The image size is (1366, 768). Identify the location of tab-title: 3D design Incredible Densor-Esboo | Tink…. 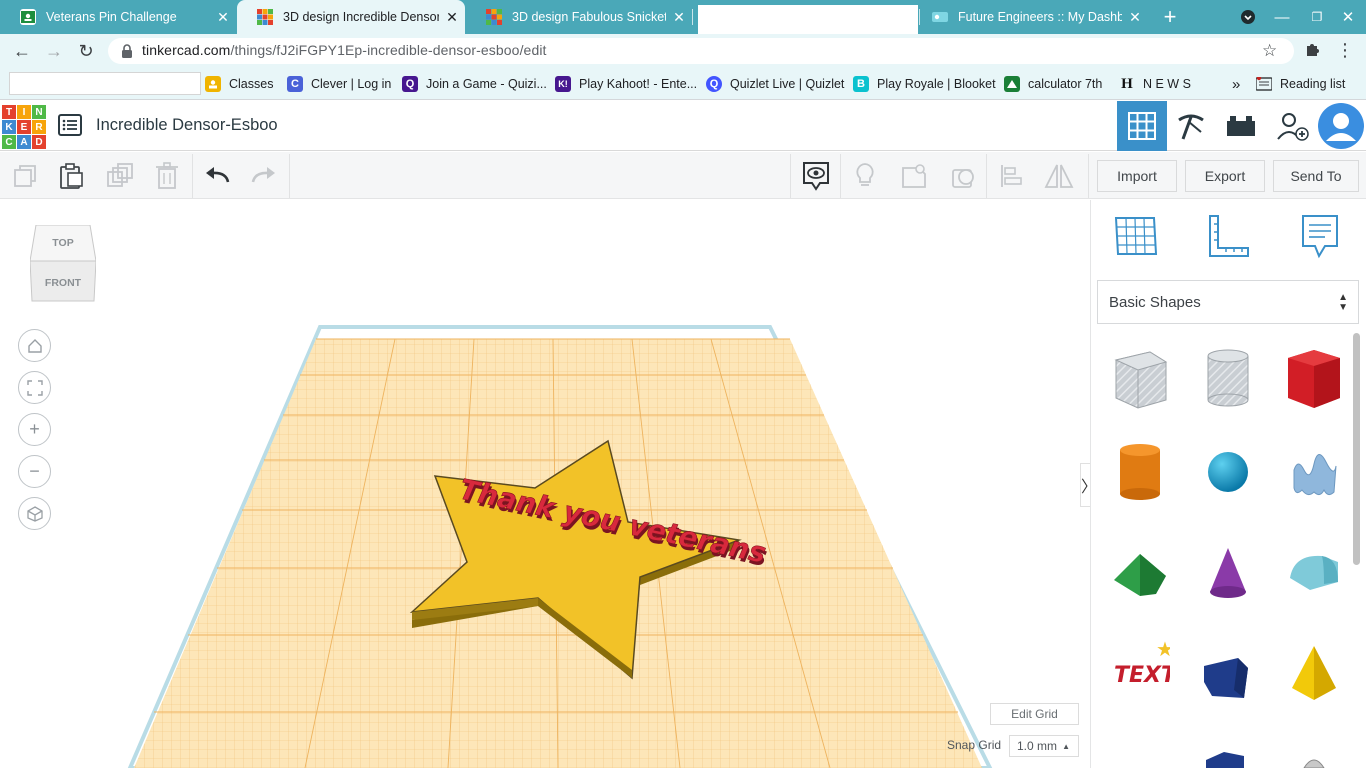
(361, 17).